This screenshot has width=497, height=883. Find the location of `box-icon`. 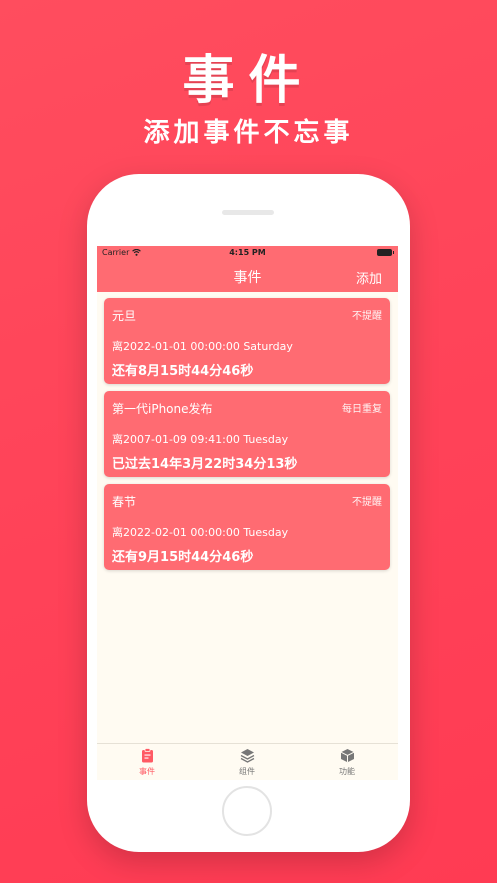

box-icon is located at coordinates (347, 756).